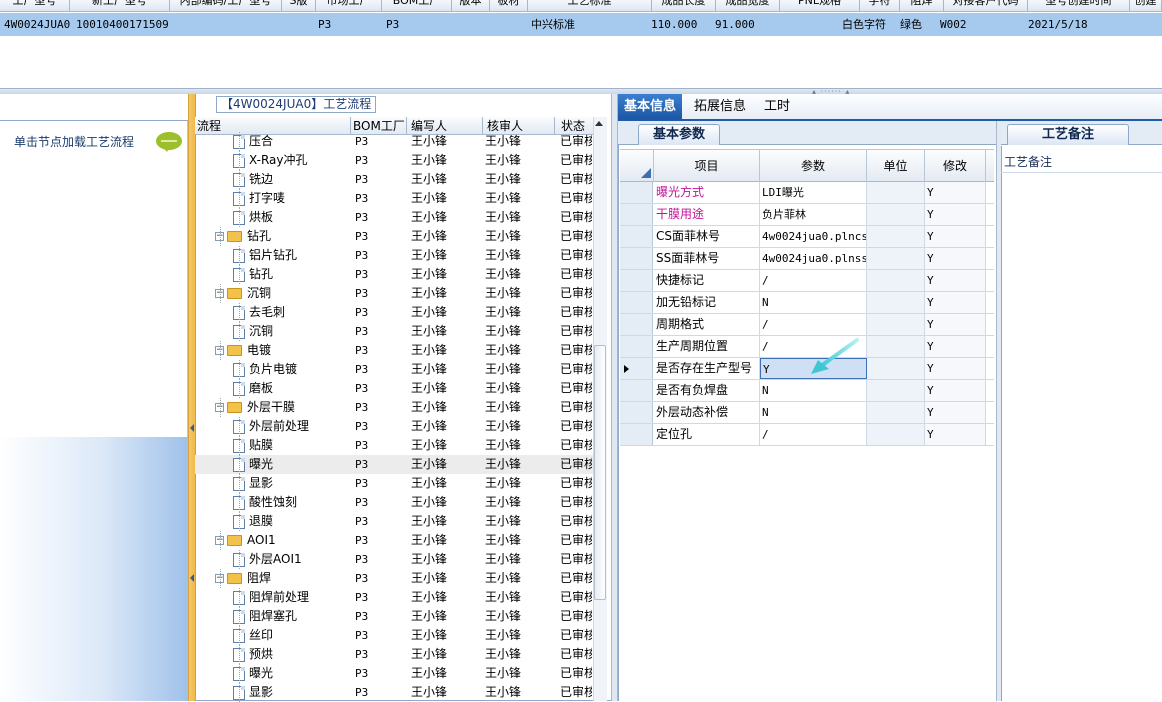 The image size is (1162, 702). I want to click on flow-scroll-thumb, so click(600, 472).